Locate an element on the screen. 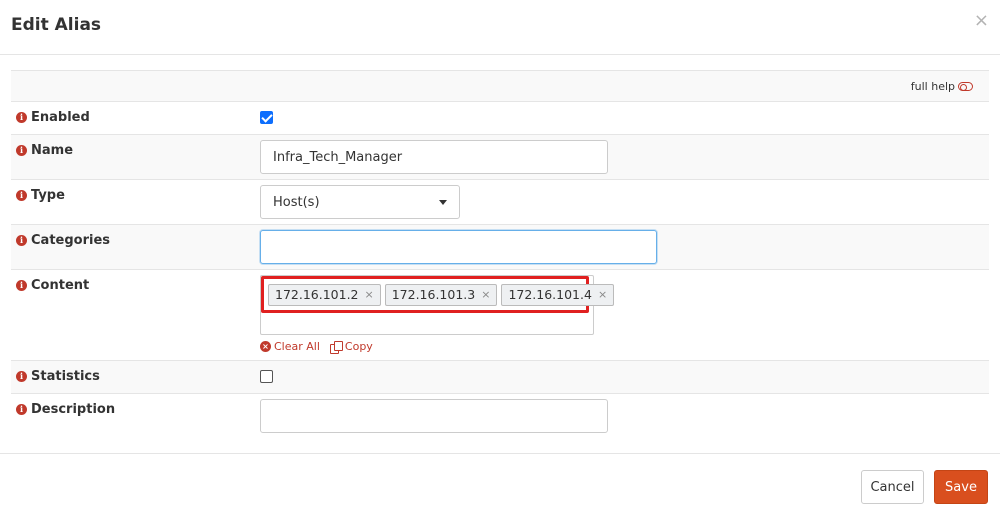 Image resolution: width=1000 pixels, height=514 pixels. save-button: Save is located at coordinates (961, 487).